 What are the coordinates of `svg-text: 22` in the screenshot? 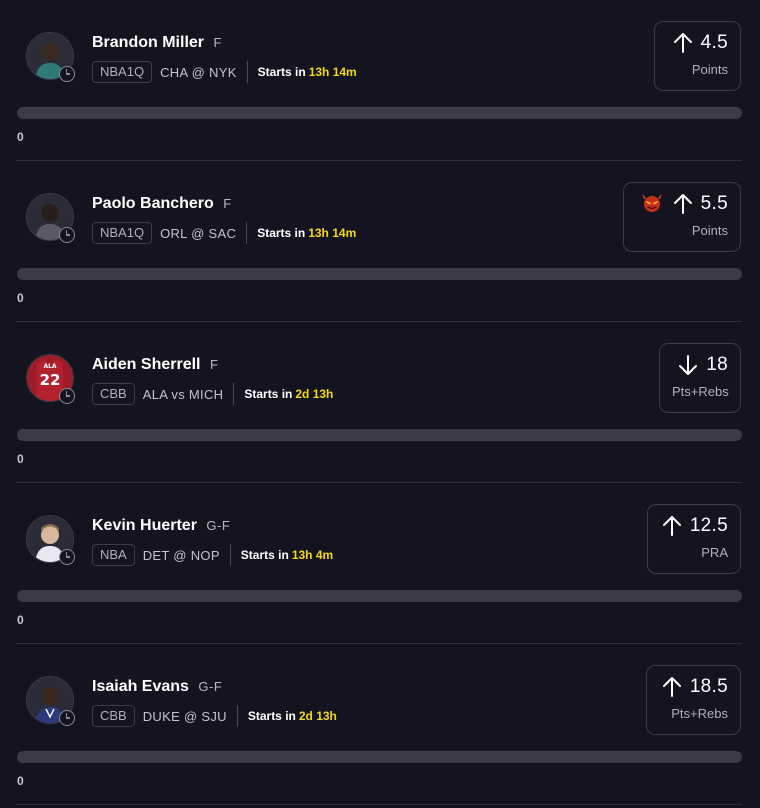 It's located at (50, 380).